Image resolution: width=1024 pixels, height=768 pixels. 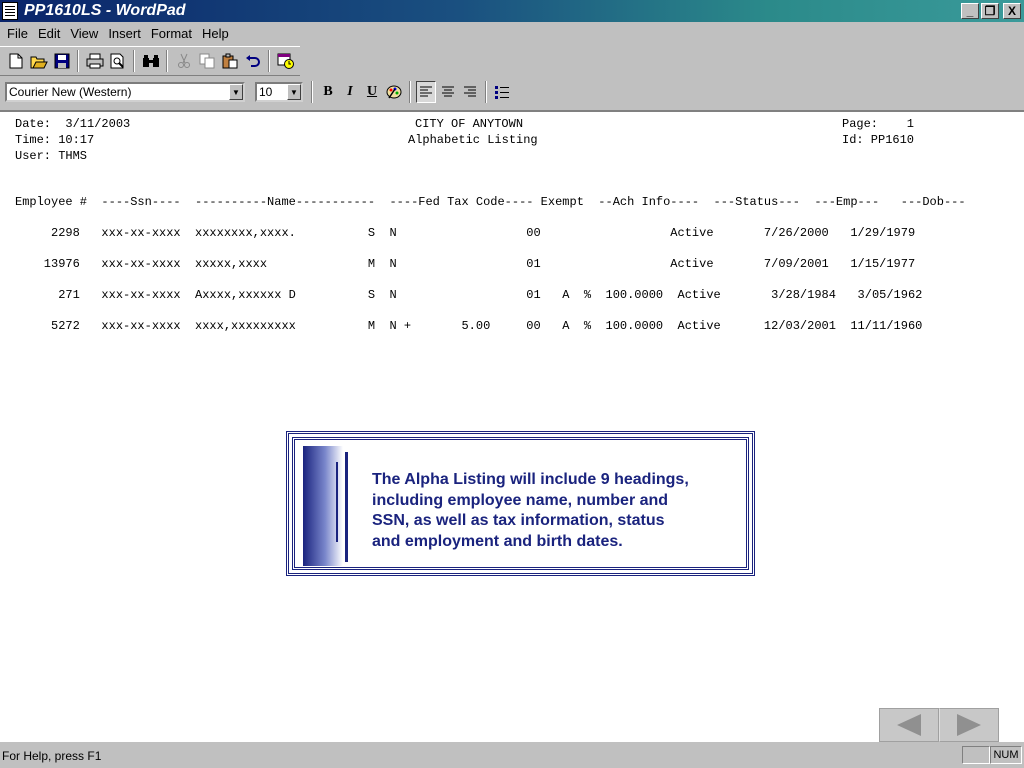 I want to click on underline-button: U, so click(x=372, y=92).